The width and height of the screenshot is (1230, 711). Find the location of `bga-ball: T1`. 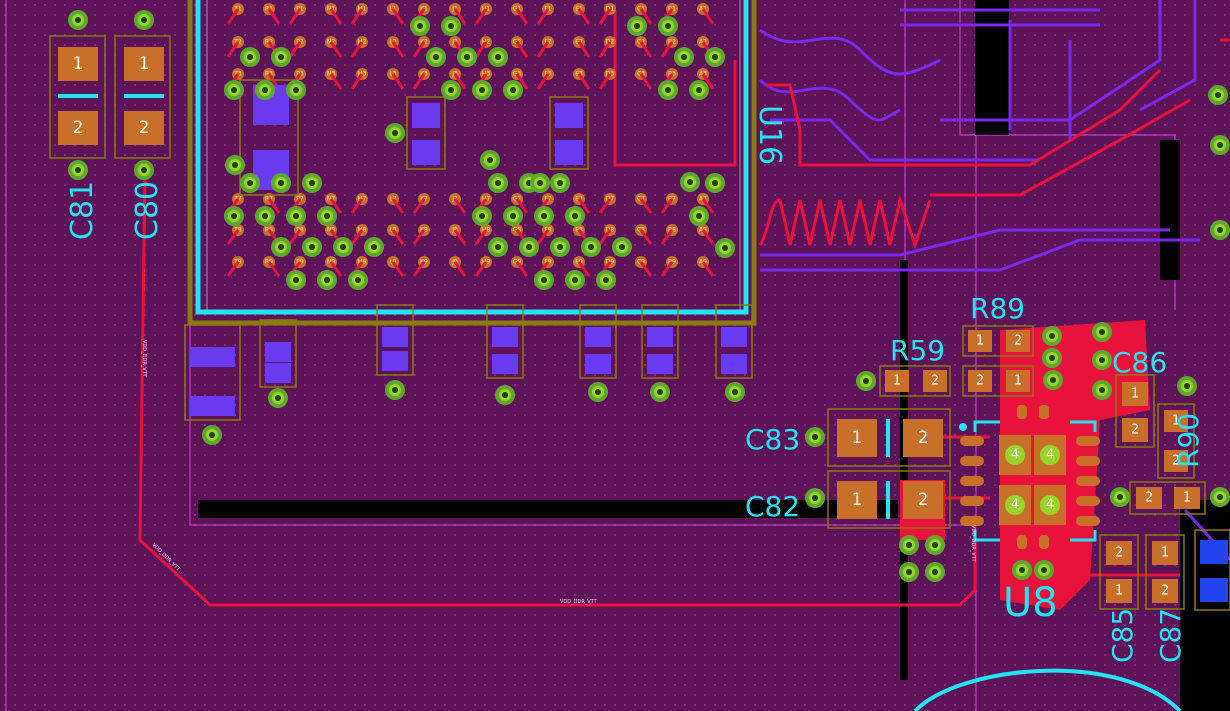

bga-ball: T1 is located at coordinates (235, 14).